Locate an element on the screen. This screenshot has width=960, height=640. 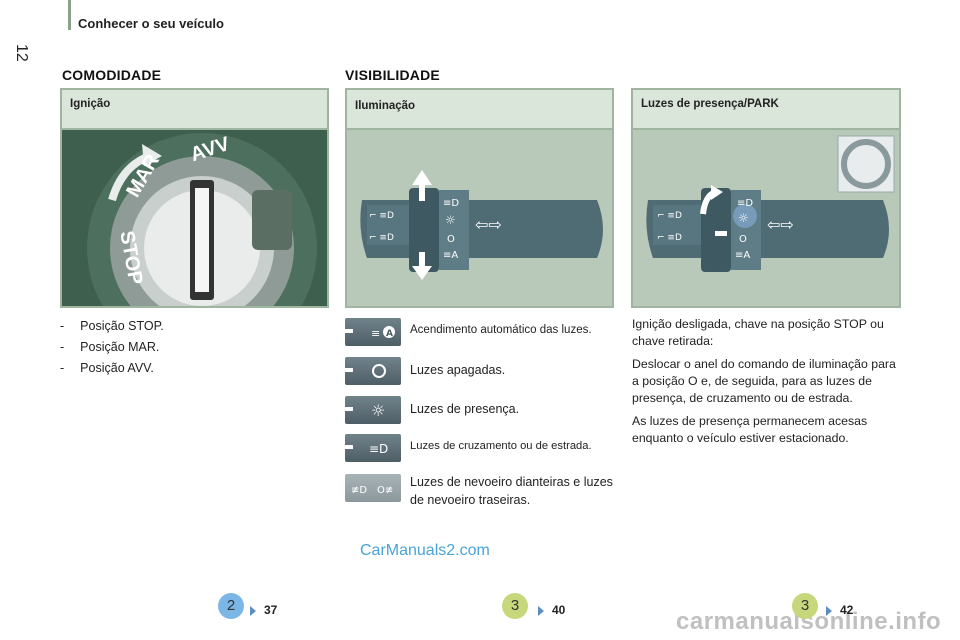
section-title-comodidade: COMODIDADE is located at coordinates (112, 75).